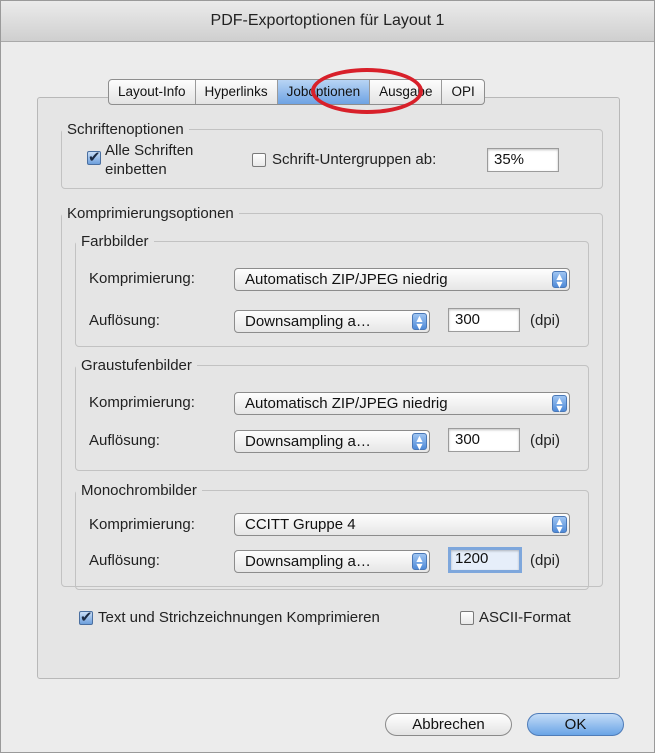 This screenshot has height=753, width=655. What do you see at coordinates (115, 241) in the screenshot?
I see `color-images-legend: Farbbilder` at bounding box center [115, 241].